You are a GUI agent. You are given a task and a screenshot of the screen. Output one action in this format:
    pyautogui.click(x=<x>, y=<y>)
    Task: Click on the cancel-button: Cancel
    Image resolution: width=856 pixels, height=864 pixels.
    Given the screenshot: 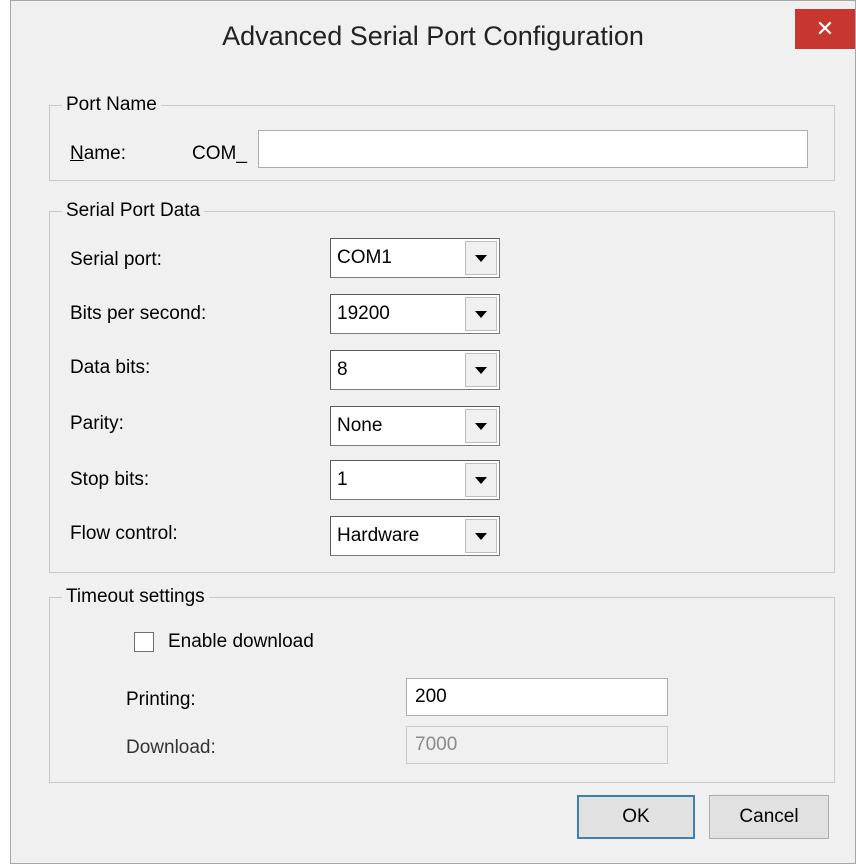 What is the action you would take?
    pyautogui.click(x=769, y=817)
    